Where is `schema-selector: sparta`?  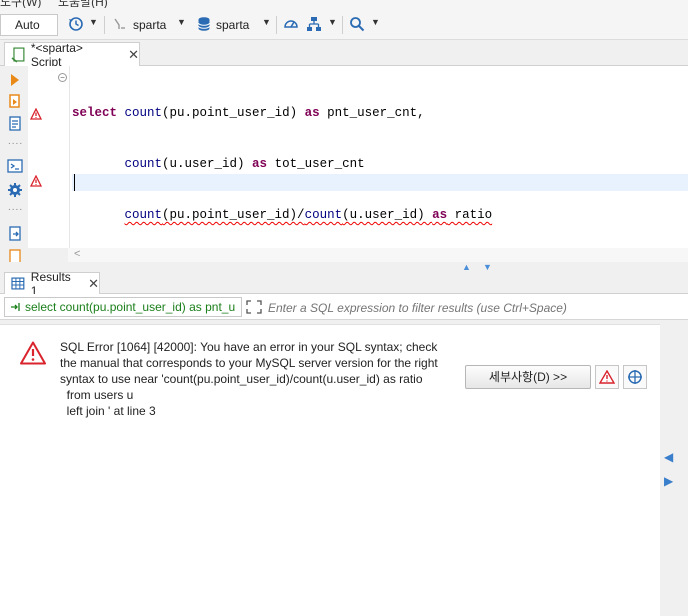 schema-selector: sparta is located at coordinates (232, 25).